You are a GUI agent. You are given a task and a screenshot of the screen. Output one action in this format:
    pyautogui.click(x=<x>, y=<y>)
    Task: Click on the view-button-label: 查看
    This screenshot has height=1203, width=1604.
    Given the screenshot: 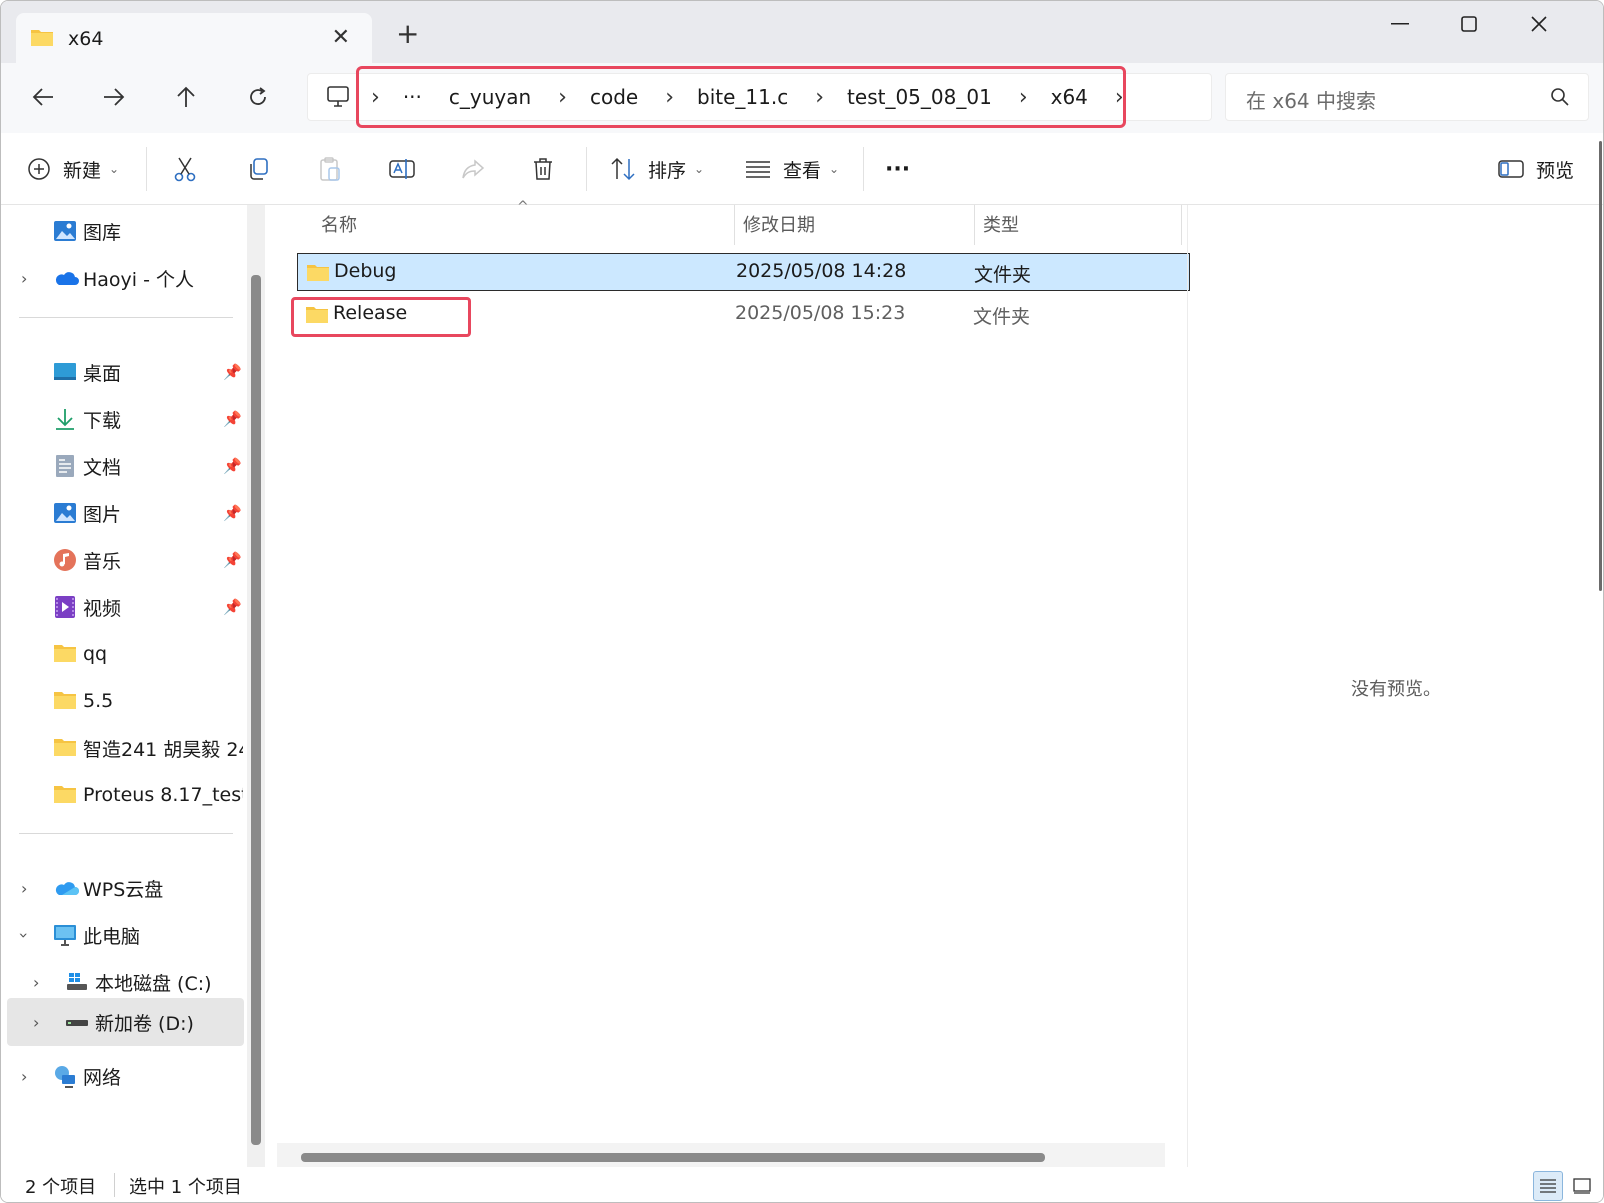 What is the action you would take?
    pyautogui.click(x=802, y=170)
    